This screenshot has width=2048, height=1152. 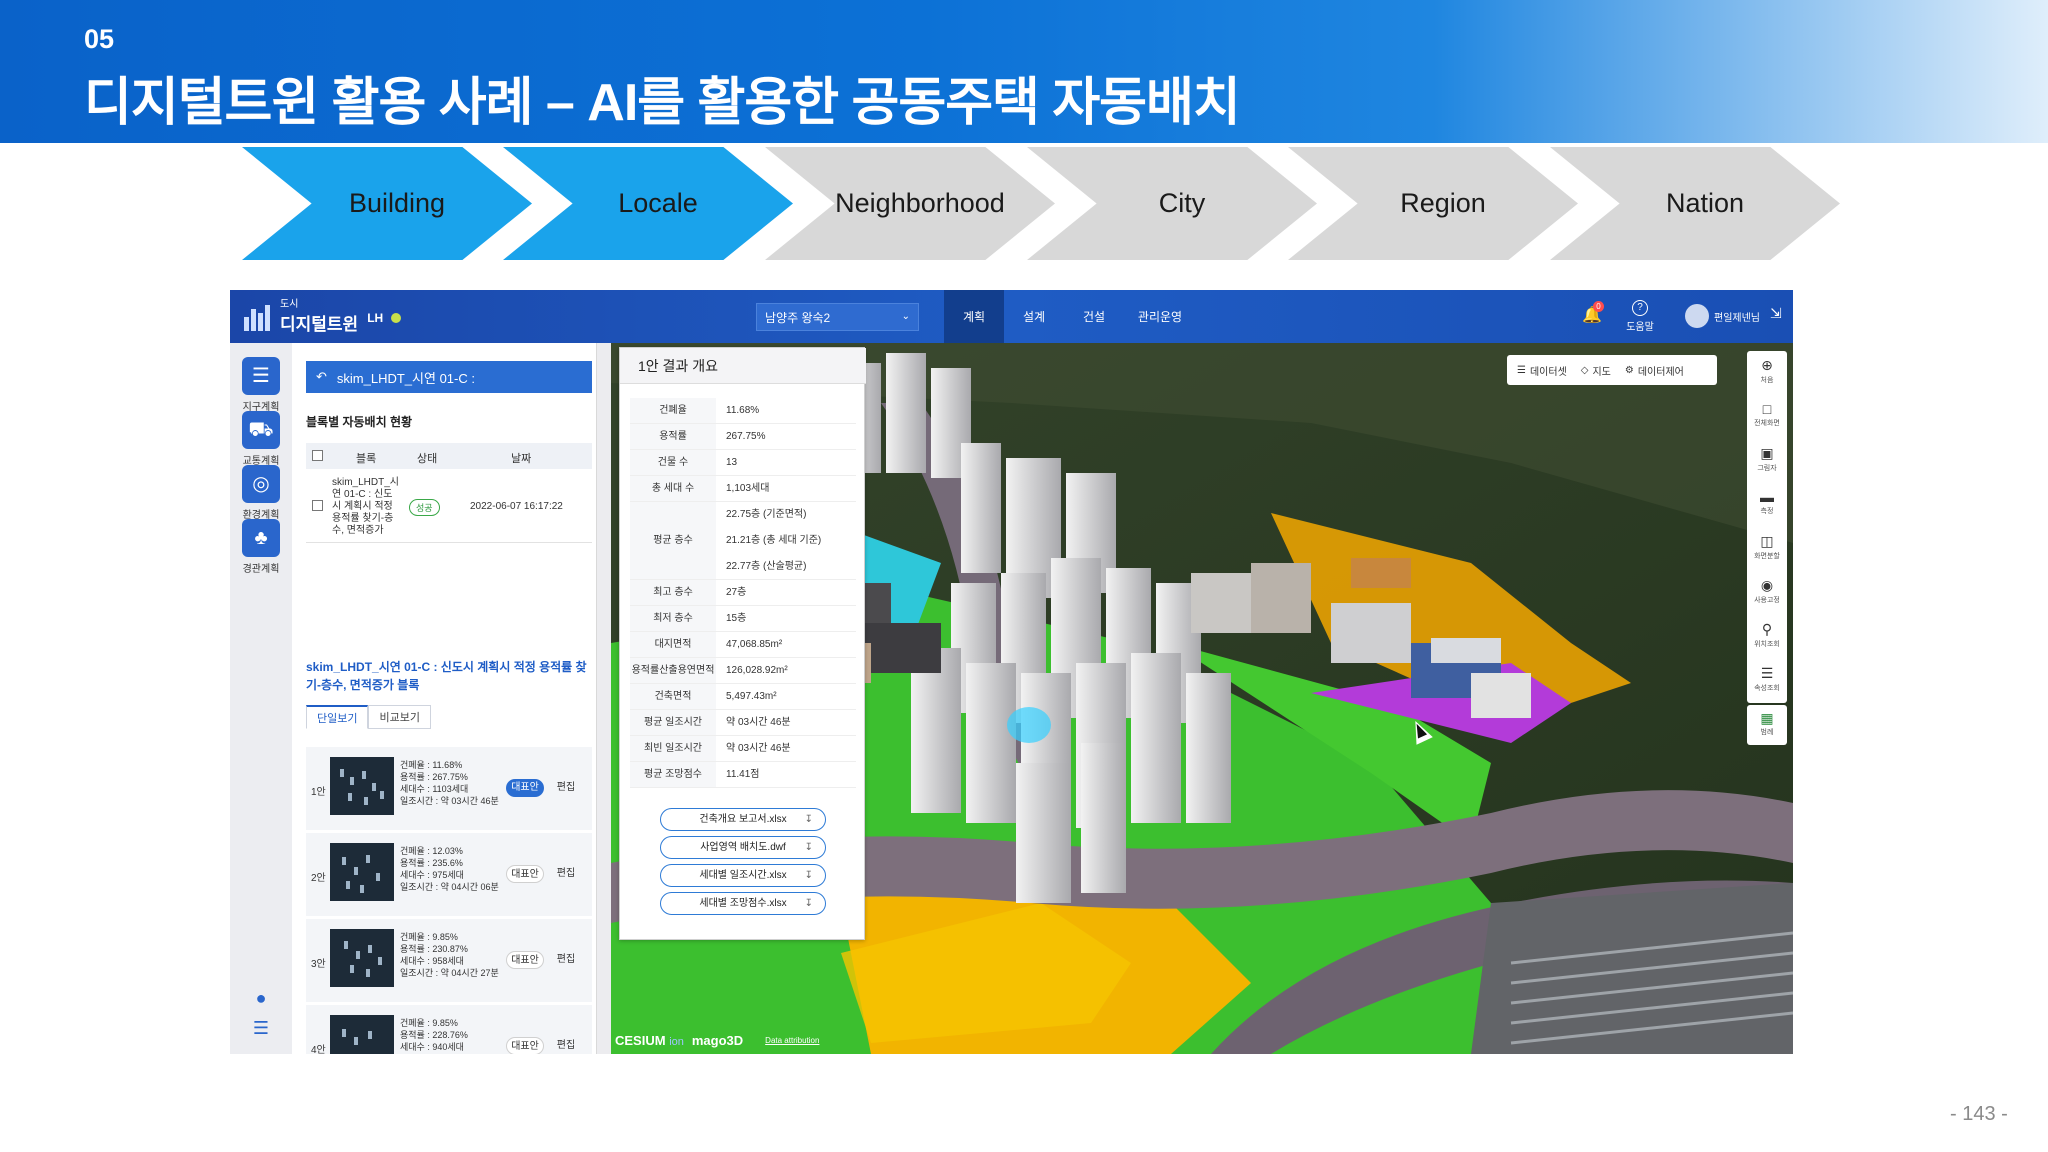 What do you see at coordinates (321, 377) in the screenshot?
I see `back-arrow-icon: ↶` at bounding box center [321, 377].